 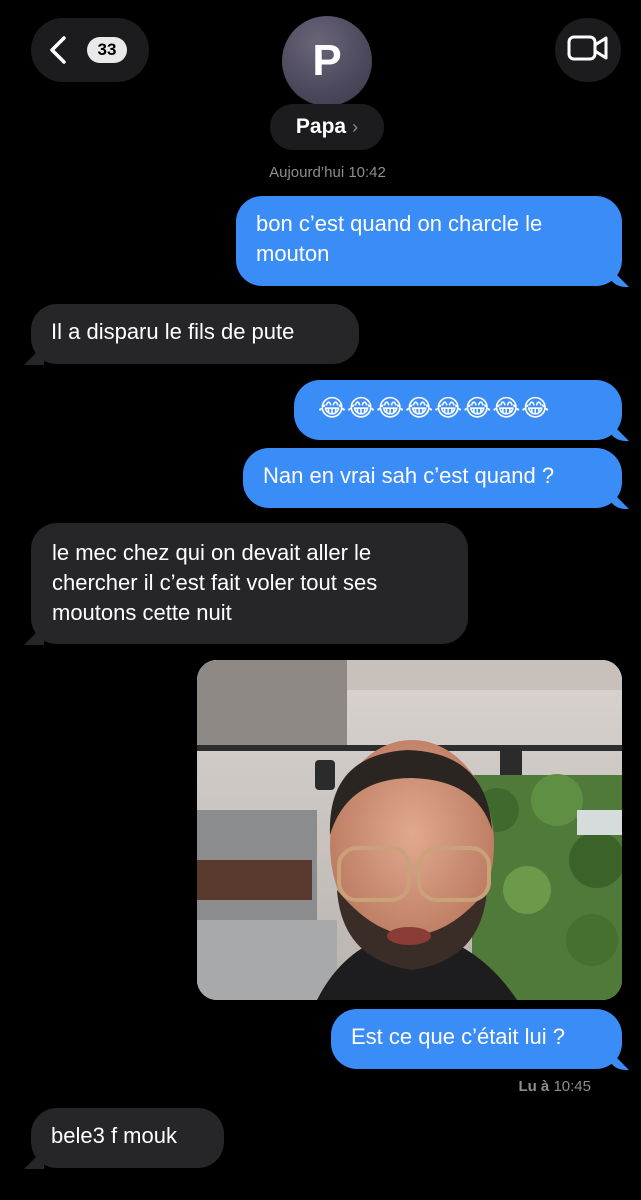 I want to click on video-call-icon, so click(x=588, y=50).